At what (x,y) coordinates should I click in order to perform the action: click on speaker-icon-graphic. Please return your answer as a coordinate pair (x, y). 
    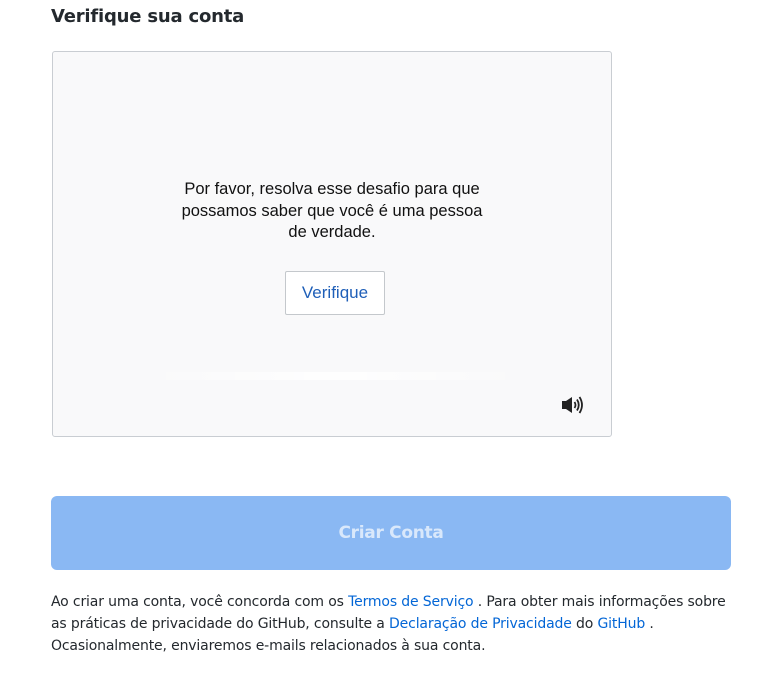
    Looking at the image, I should click on (572, 405).